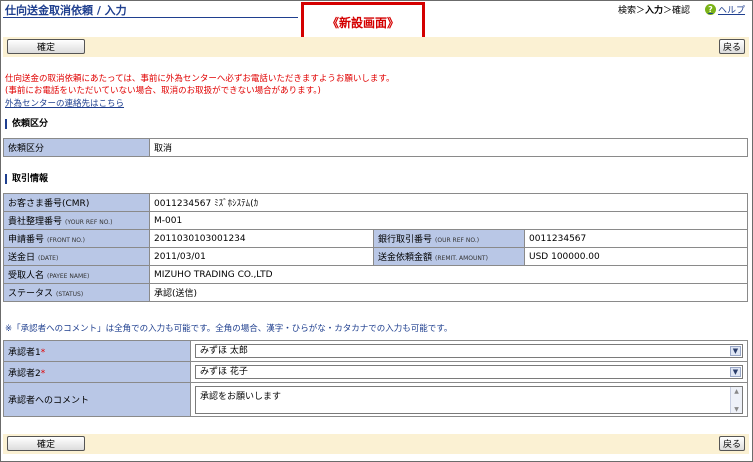  I want to click on page-title: 仕向送金取消依頼 / 入力, so click(66, 10).